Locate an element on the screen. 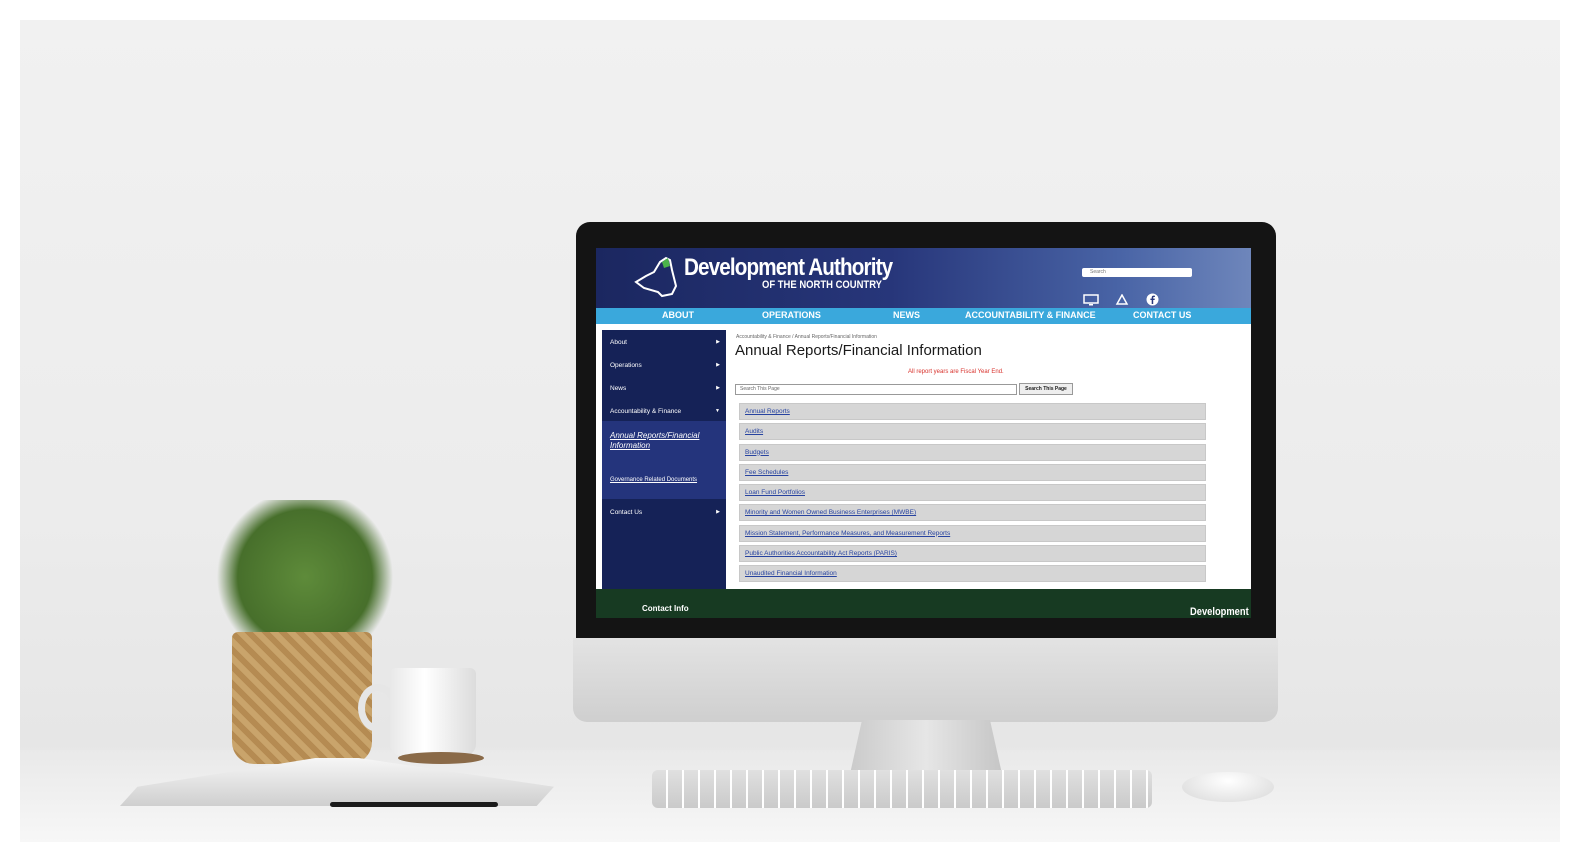 This screenshot has height=864, width=1589. report-link-audits: Audits is located at coordinates (972, 432).